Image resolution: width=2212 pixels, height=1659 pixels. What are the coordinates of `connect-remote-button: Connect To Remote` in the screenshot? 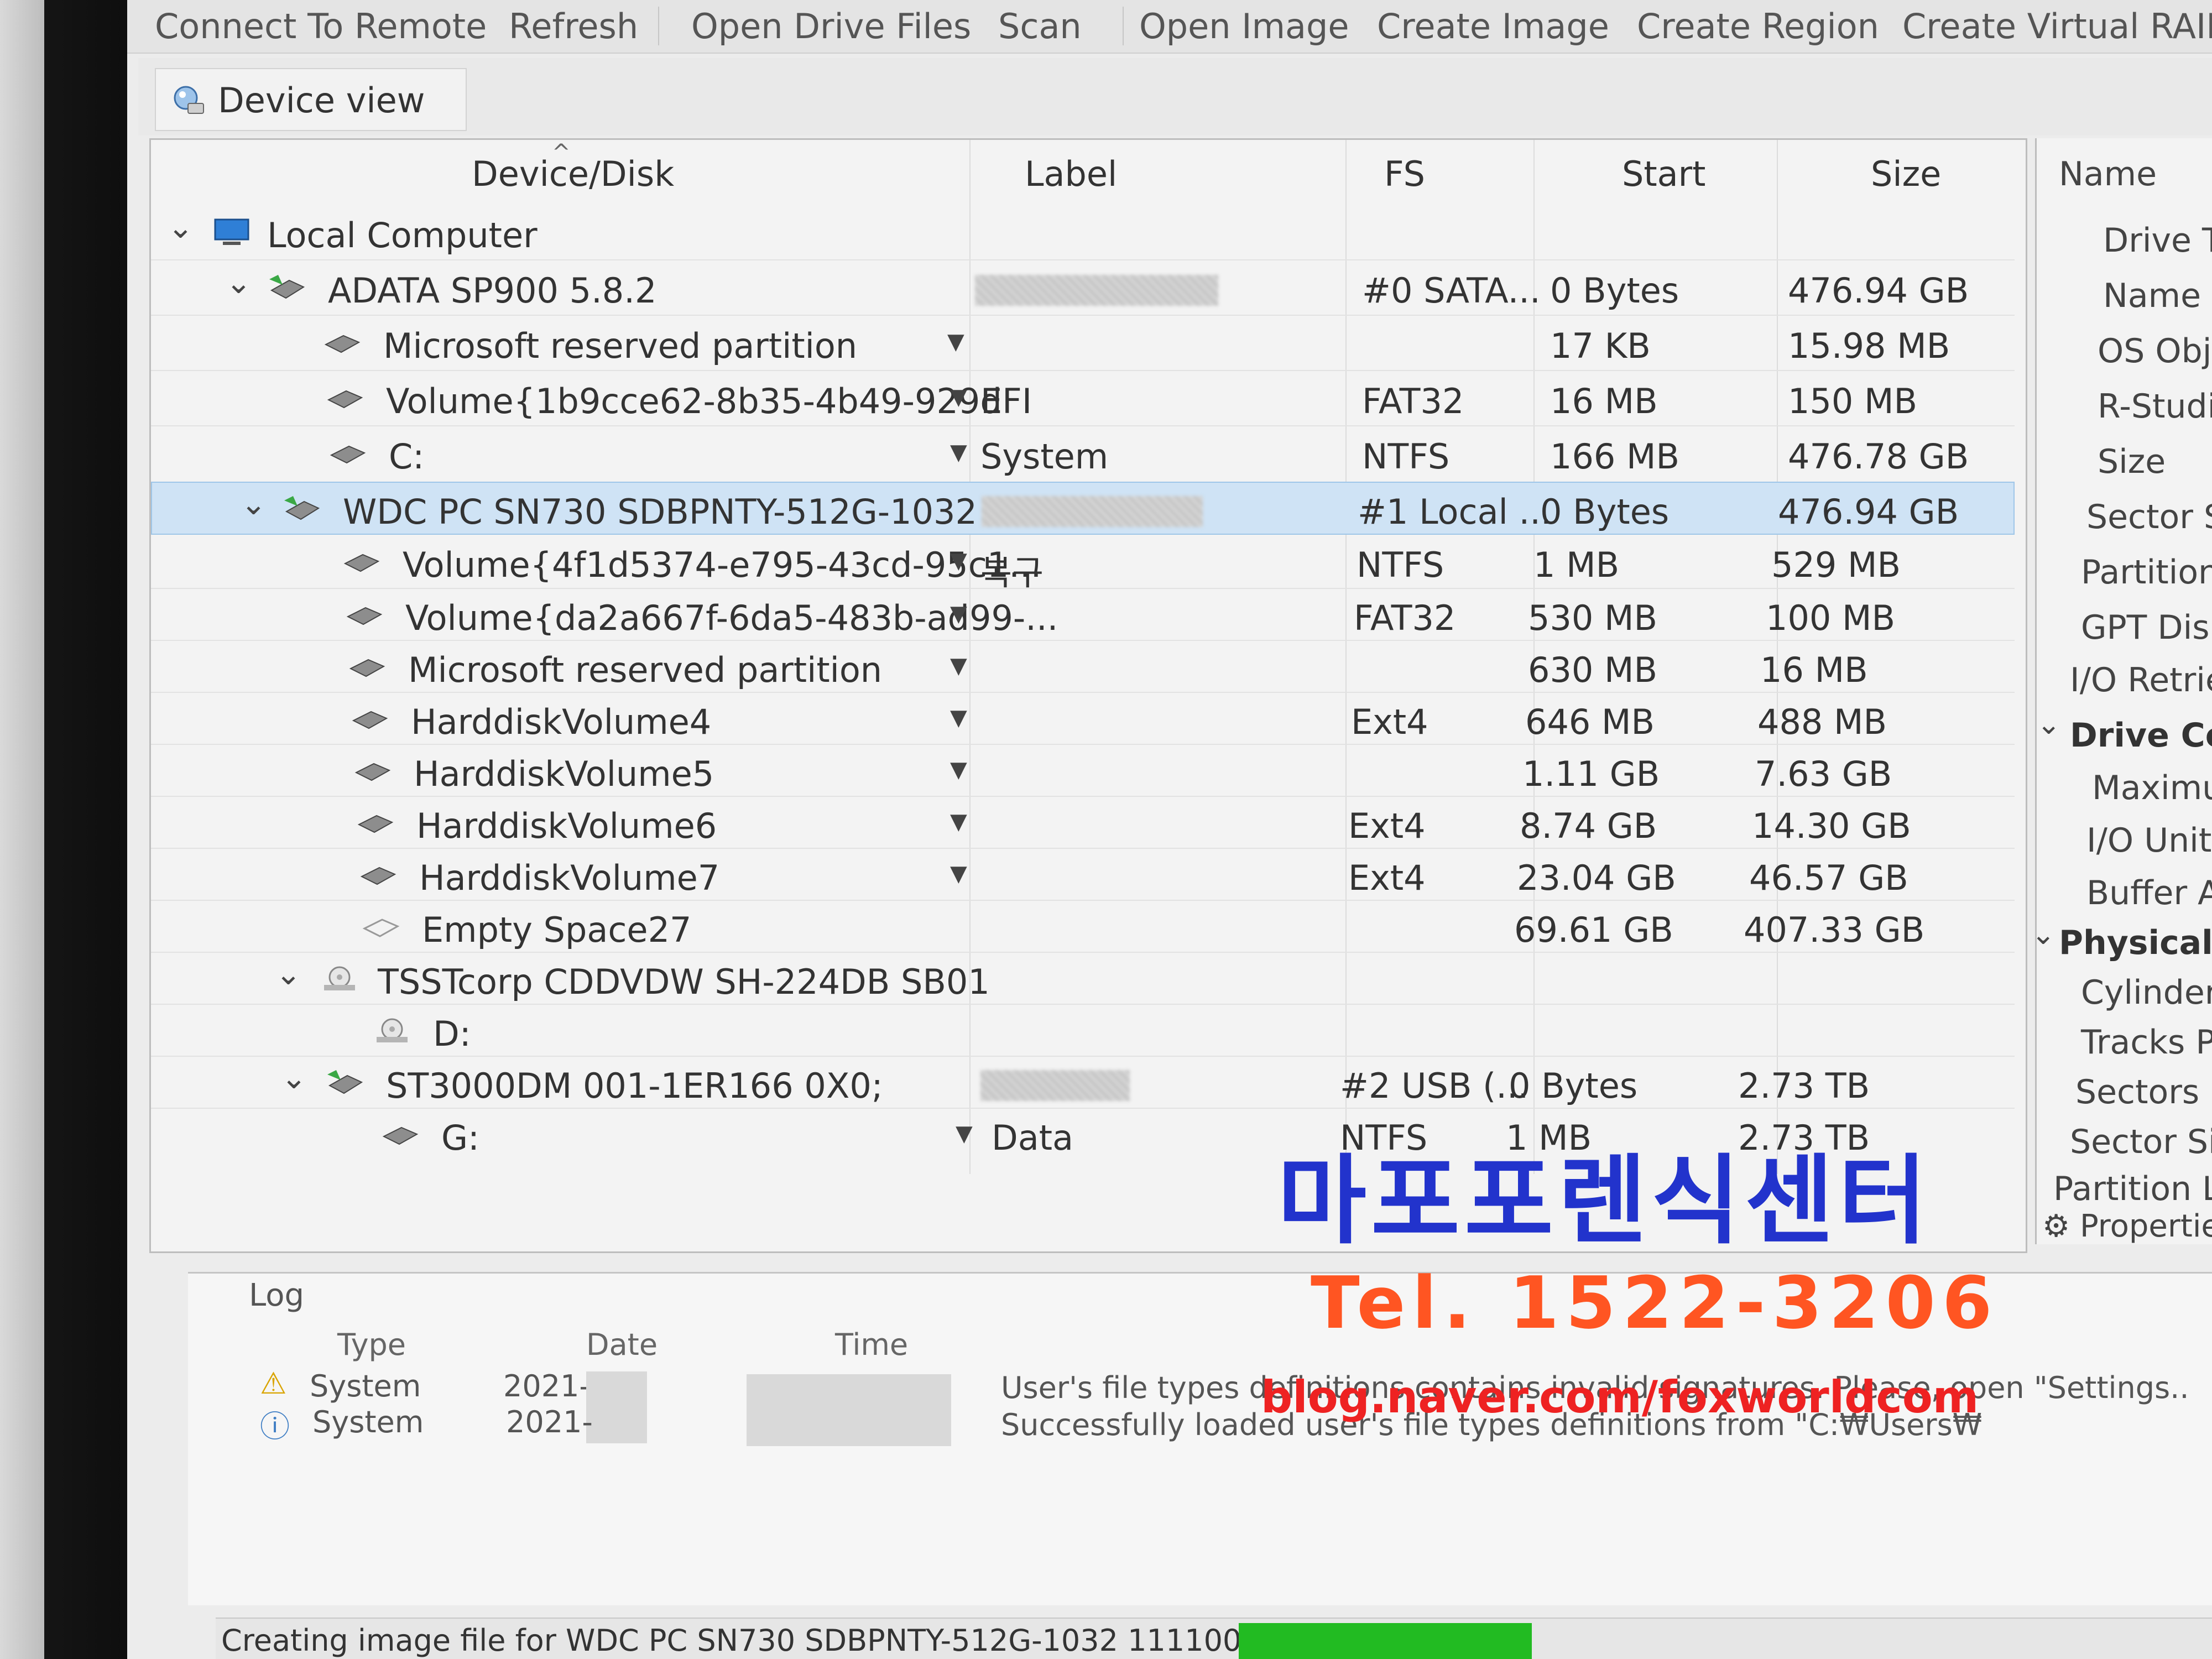 It's located at (321, 27).